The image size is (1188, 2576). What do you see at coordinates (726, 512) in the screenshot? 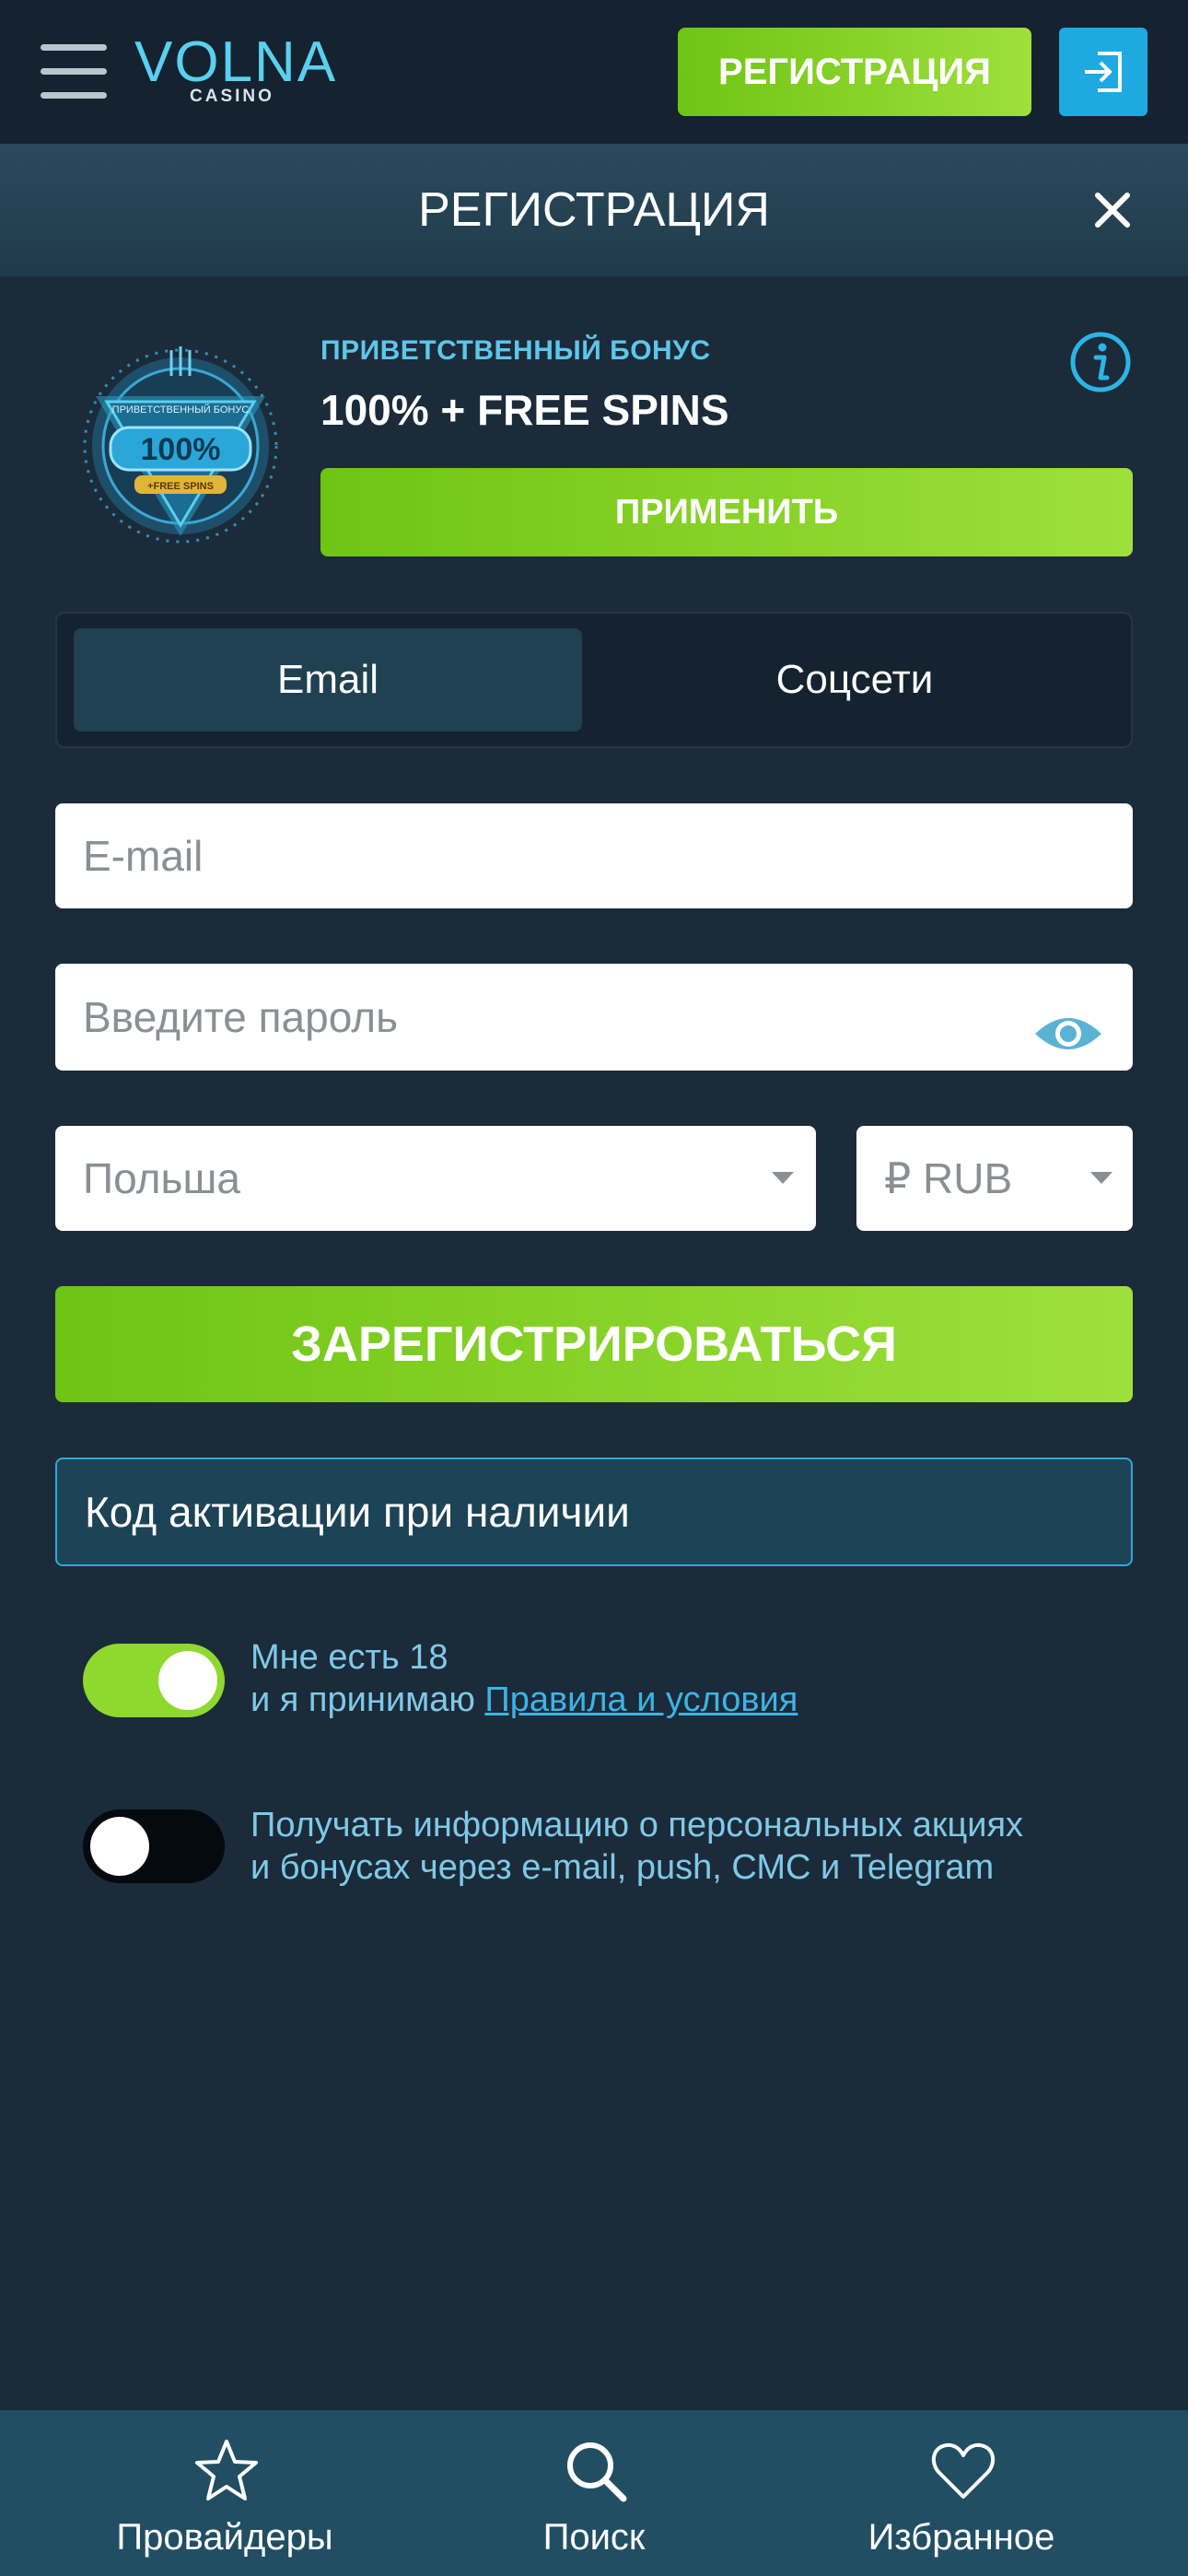
I see `apply-bonus-button: ПРИМЕНИТЬ` at bounding box center [726, 512].